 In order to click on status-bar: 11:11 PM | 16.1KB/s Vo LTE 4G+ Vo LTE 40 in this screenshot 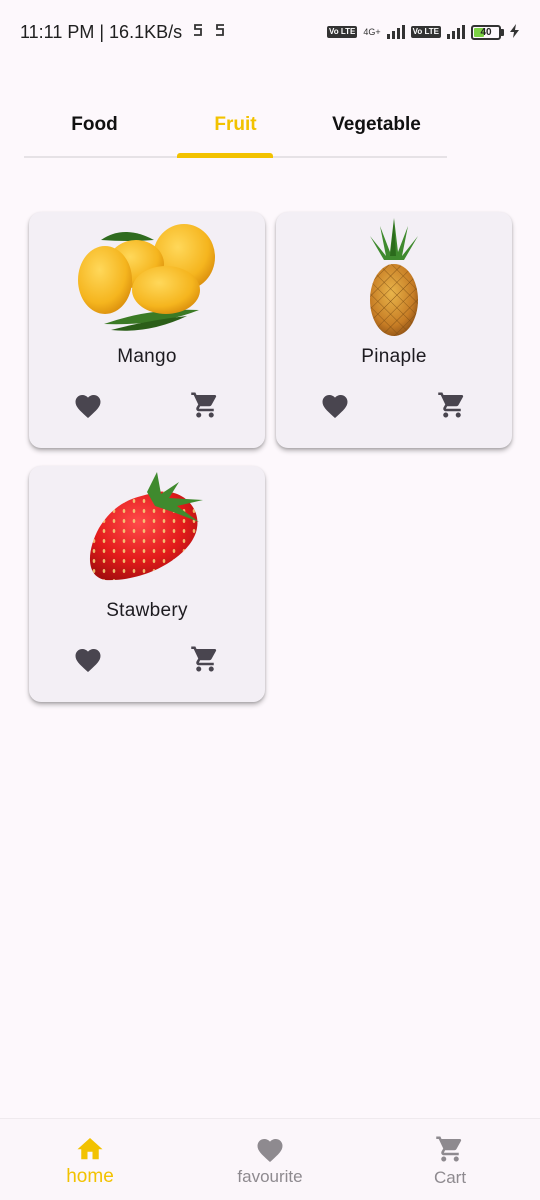, I will do `click(270, 32)`.